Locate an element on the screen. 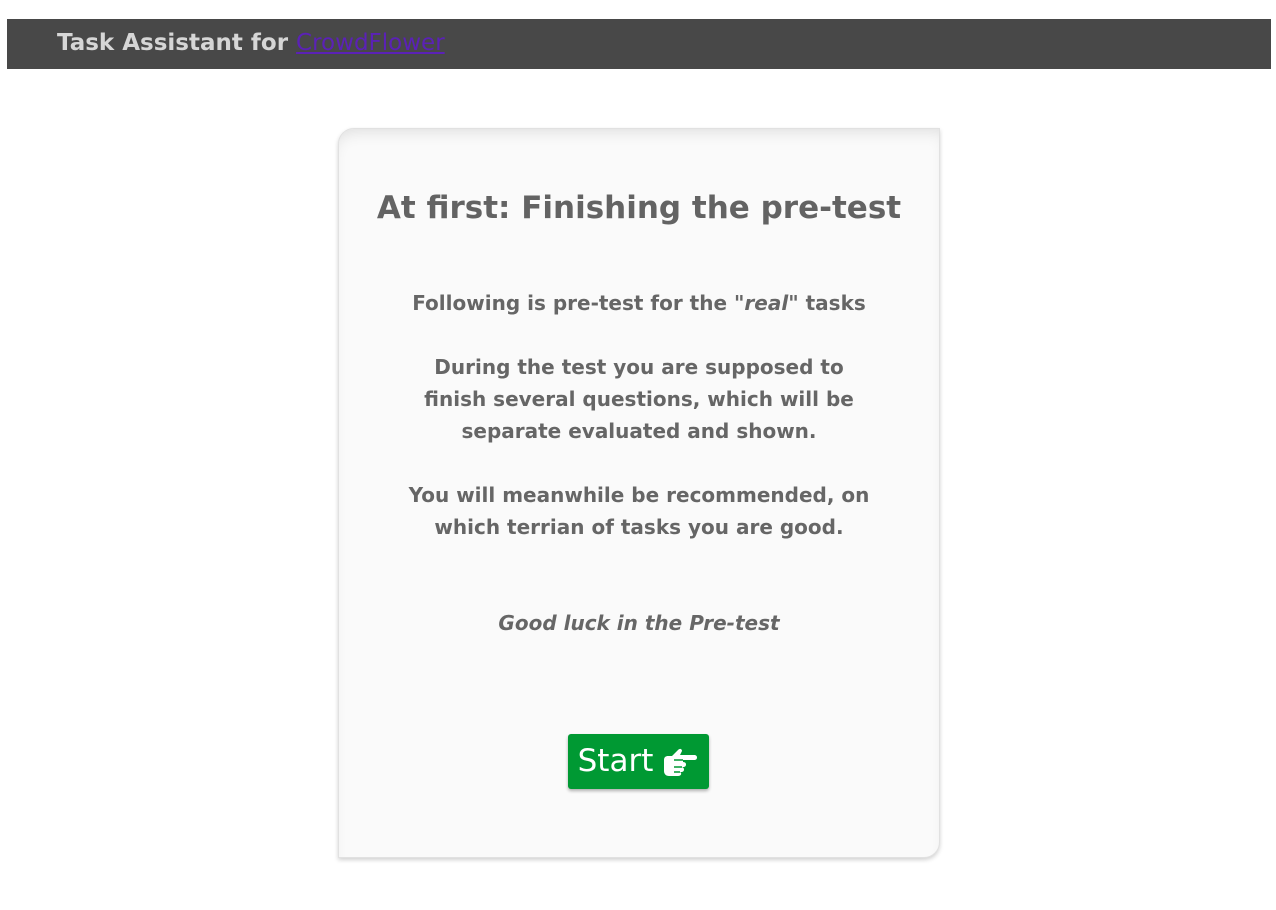 This screenshot has height=910, width=1276. start-button-label: Start is located at coordinates (615, 761).